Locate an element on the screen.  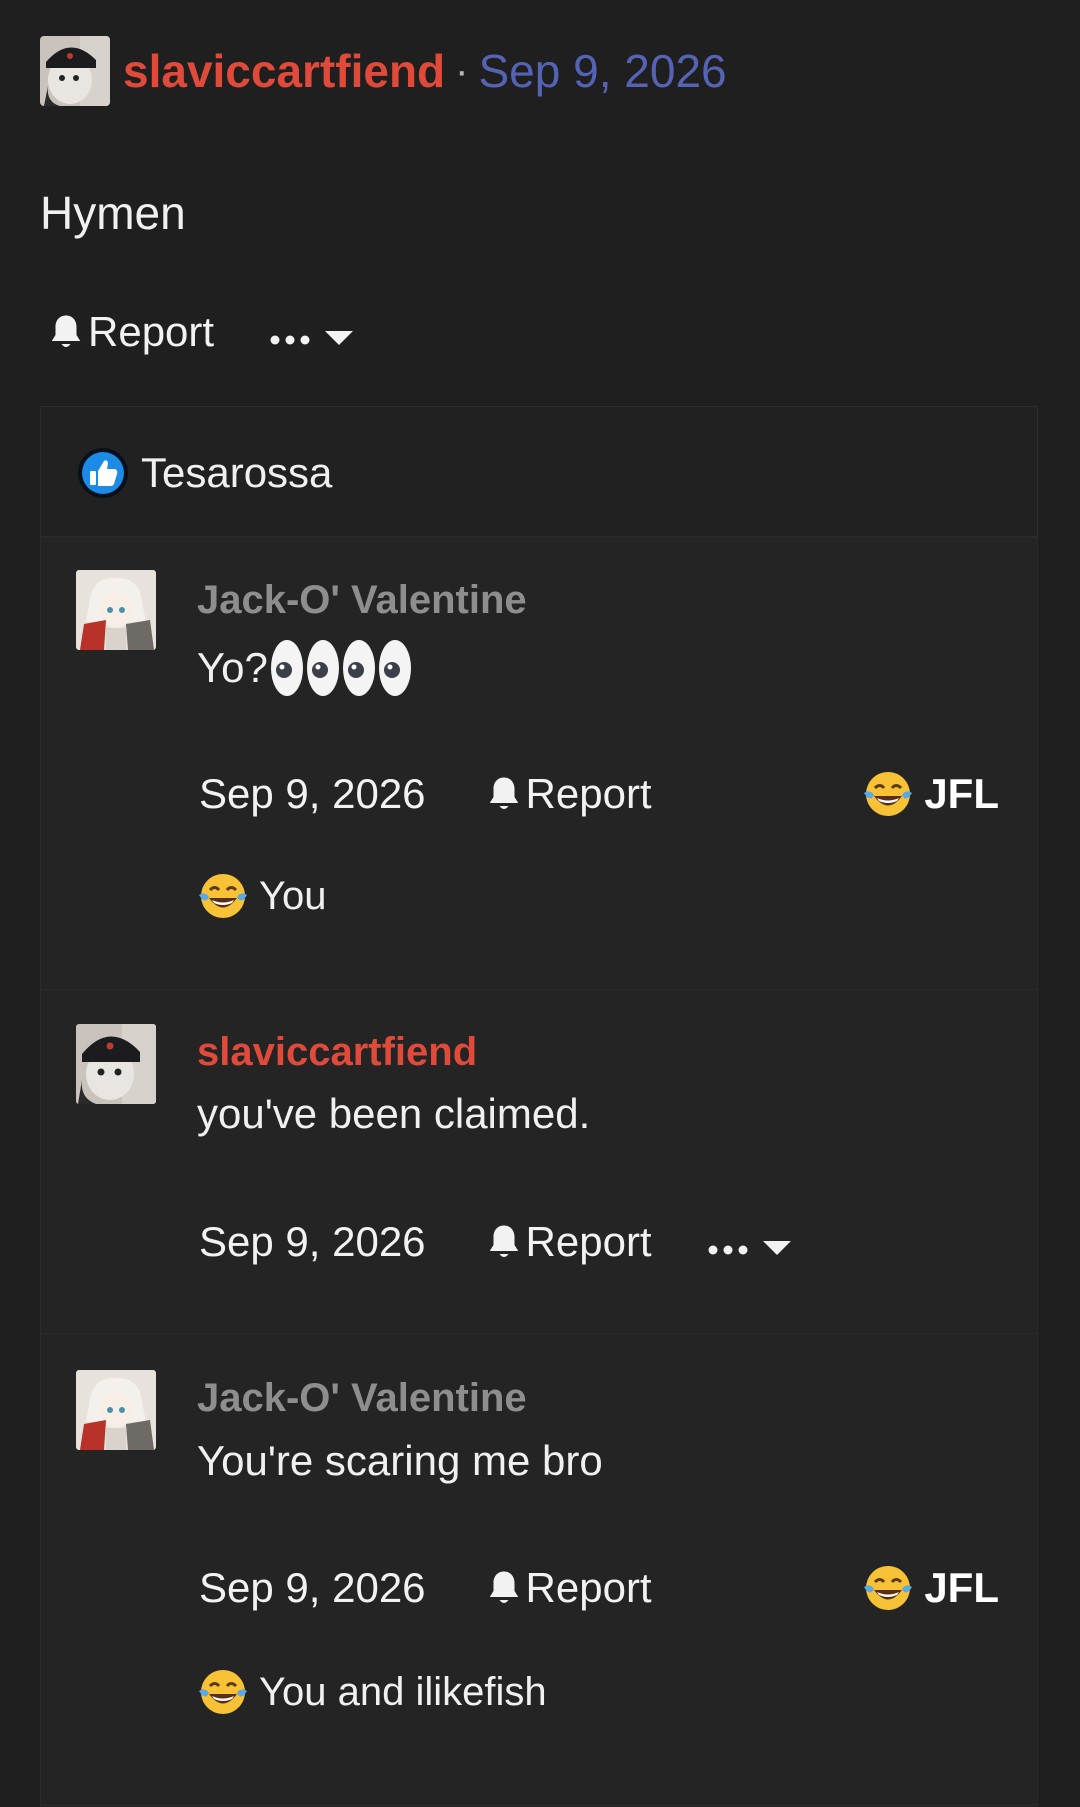
likes-row: Tesarossa is located at coordinates (539, 472).